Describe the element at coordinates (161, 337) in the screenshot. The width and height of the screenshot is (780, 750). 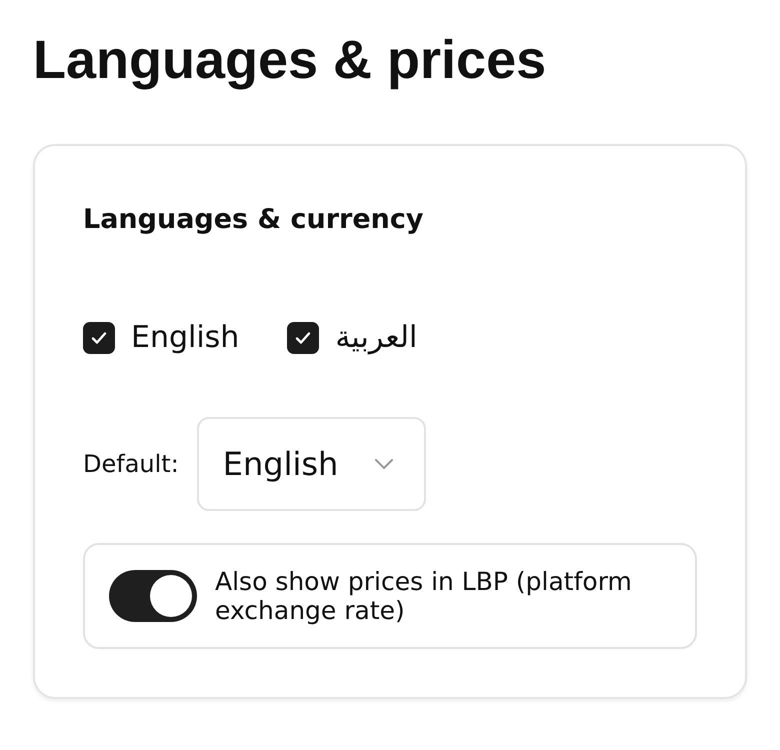
I see `language-checkbox: English` at that location.